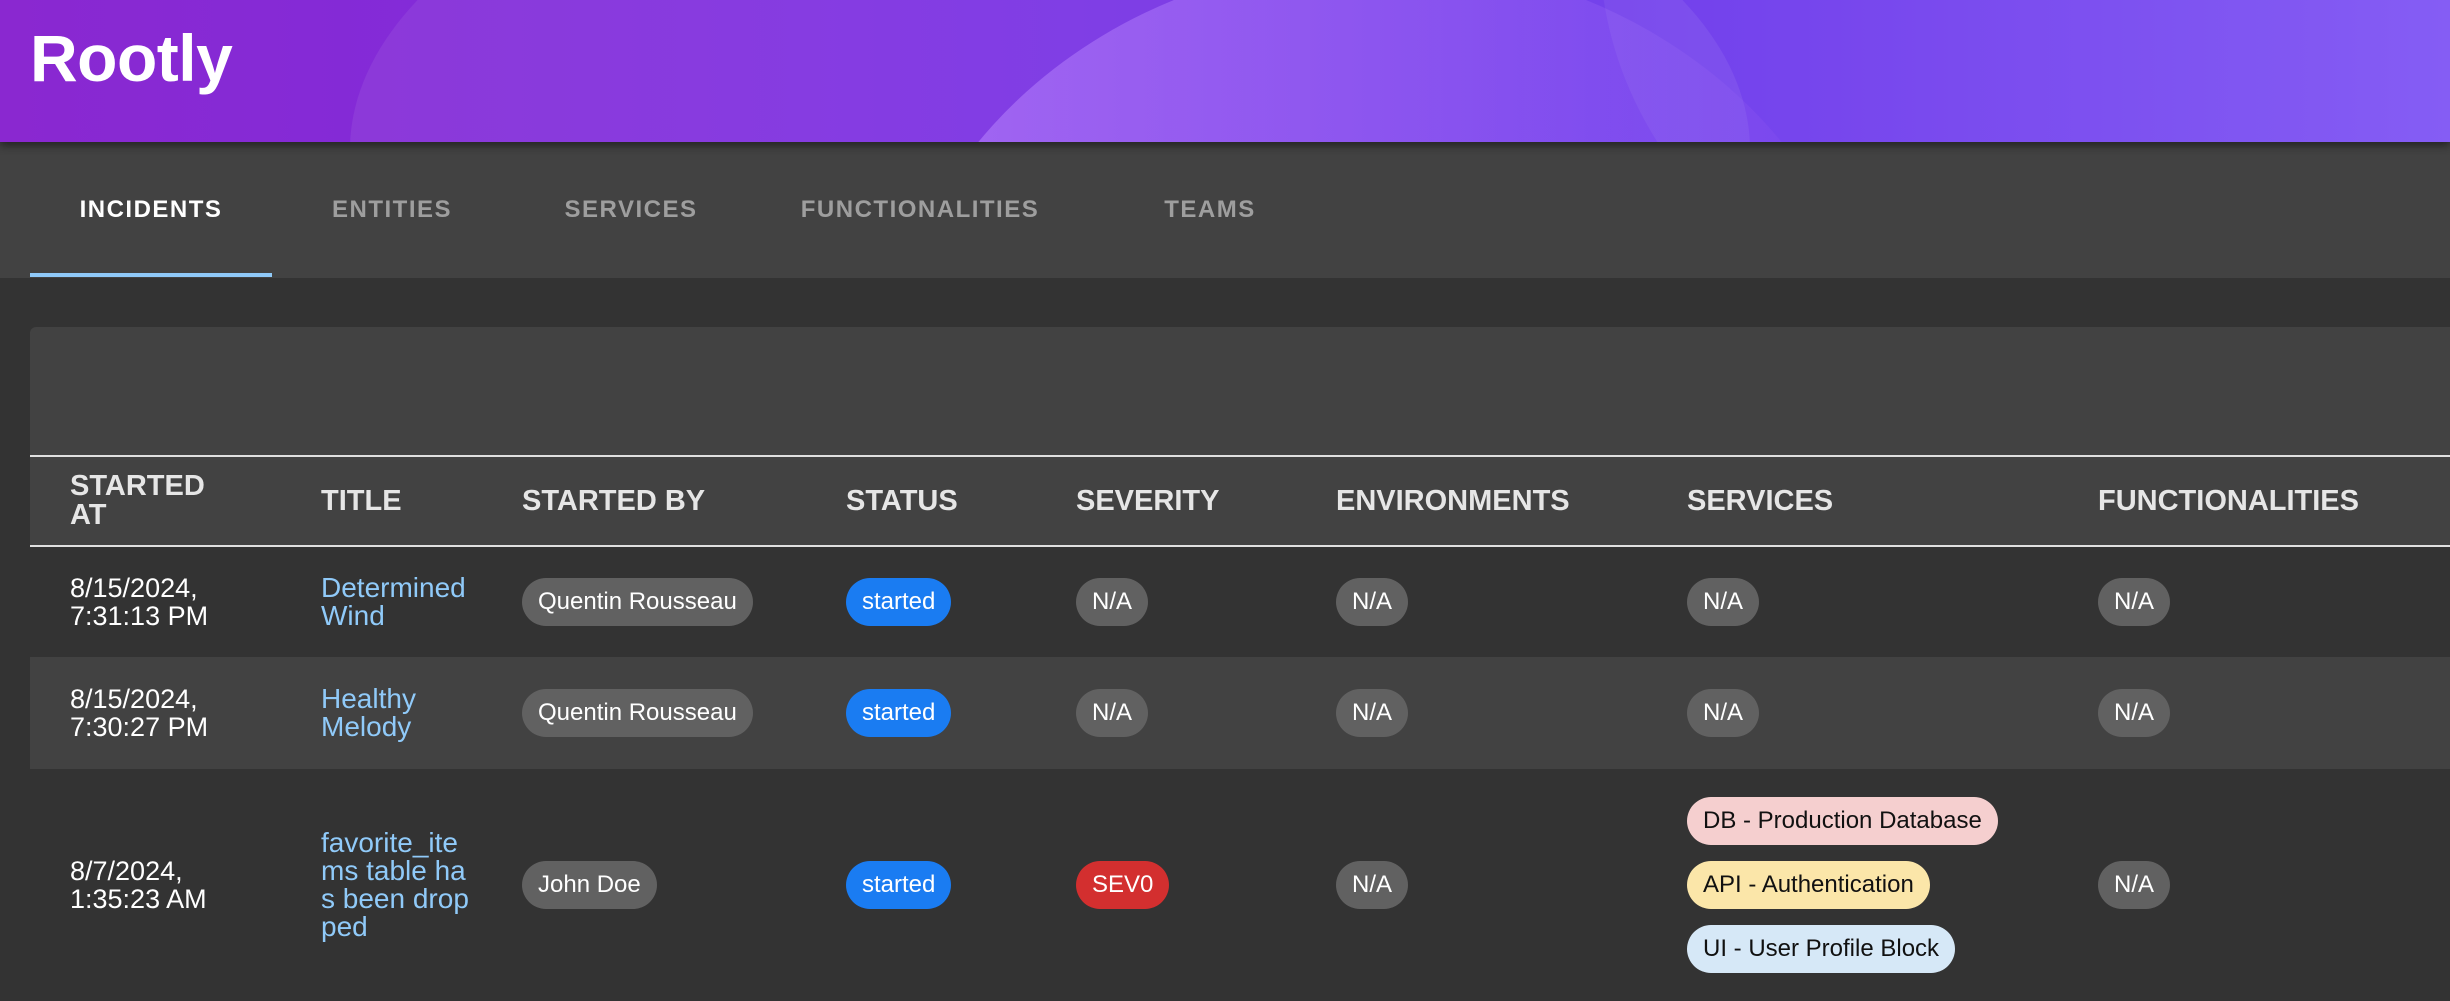 This screenshot has width=2450, height=1001. I want to click on severity-chip: SEV0, so click(1123, 885).